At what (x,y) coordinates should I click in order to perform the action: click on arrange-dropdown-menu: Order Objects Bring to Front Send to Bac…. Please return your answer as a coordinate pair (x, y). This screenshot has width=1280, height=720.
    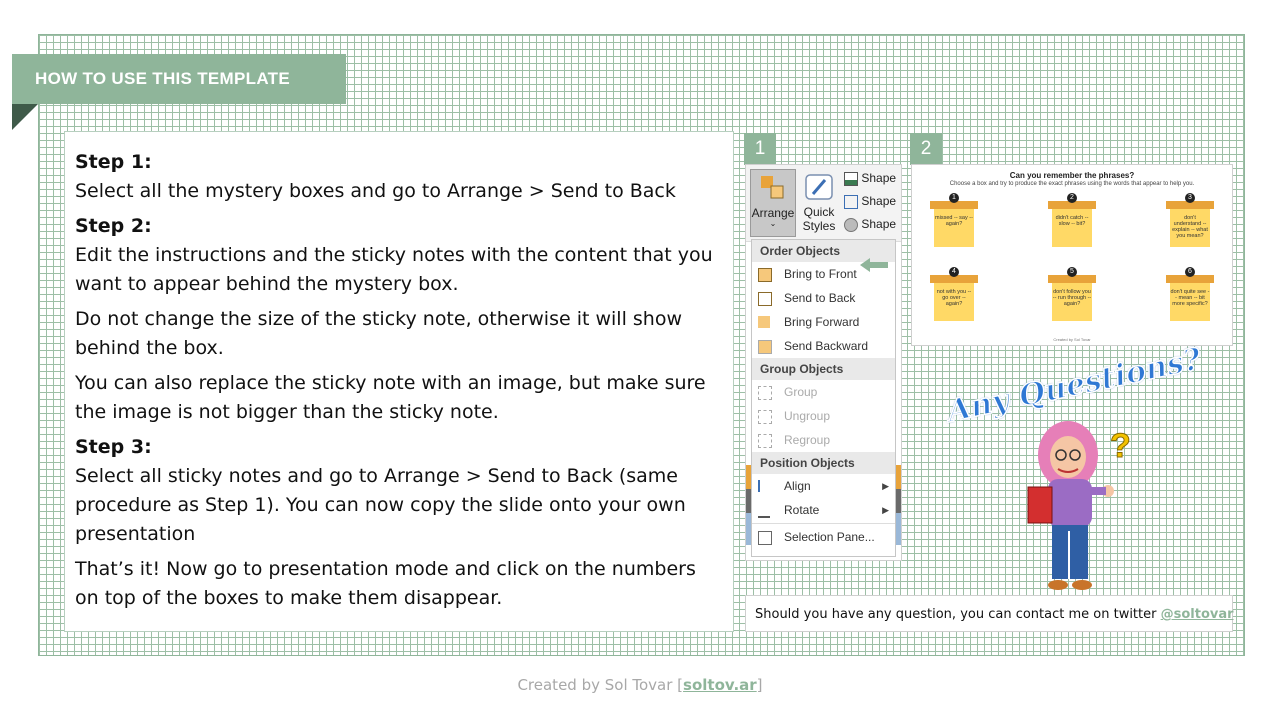
    Looking at the image, I should click on (823, 398).